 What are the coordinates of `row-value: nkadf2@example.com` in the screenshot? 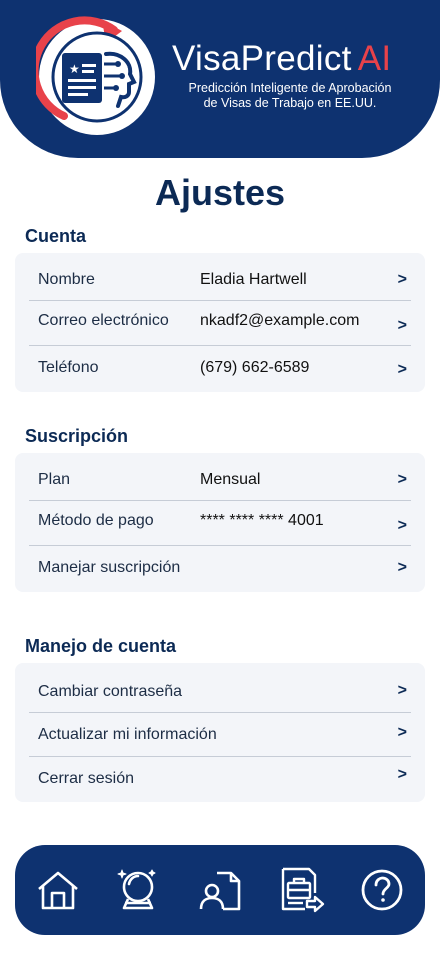 It's located at (280, 320).